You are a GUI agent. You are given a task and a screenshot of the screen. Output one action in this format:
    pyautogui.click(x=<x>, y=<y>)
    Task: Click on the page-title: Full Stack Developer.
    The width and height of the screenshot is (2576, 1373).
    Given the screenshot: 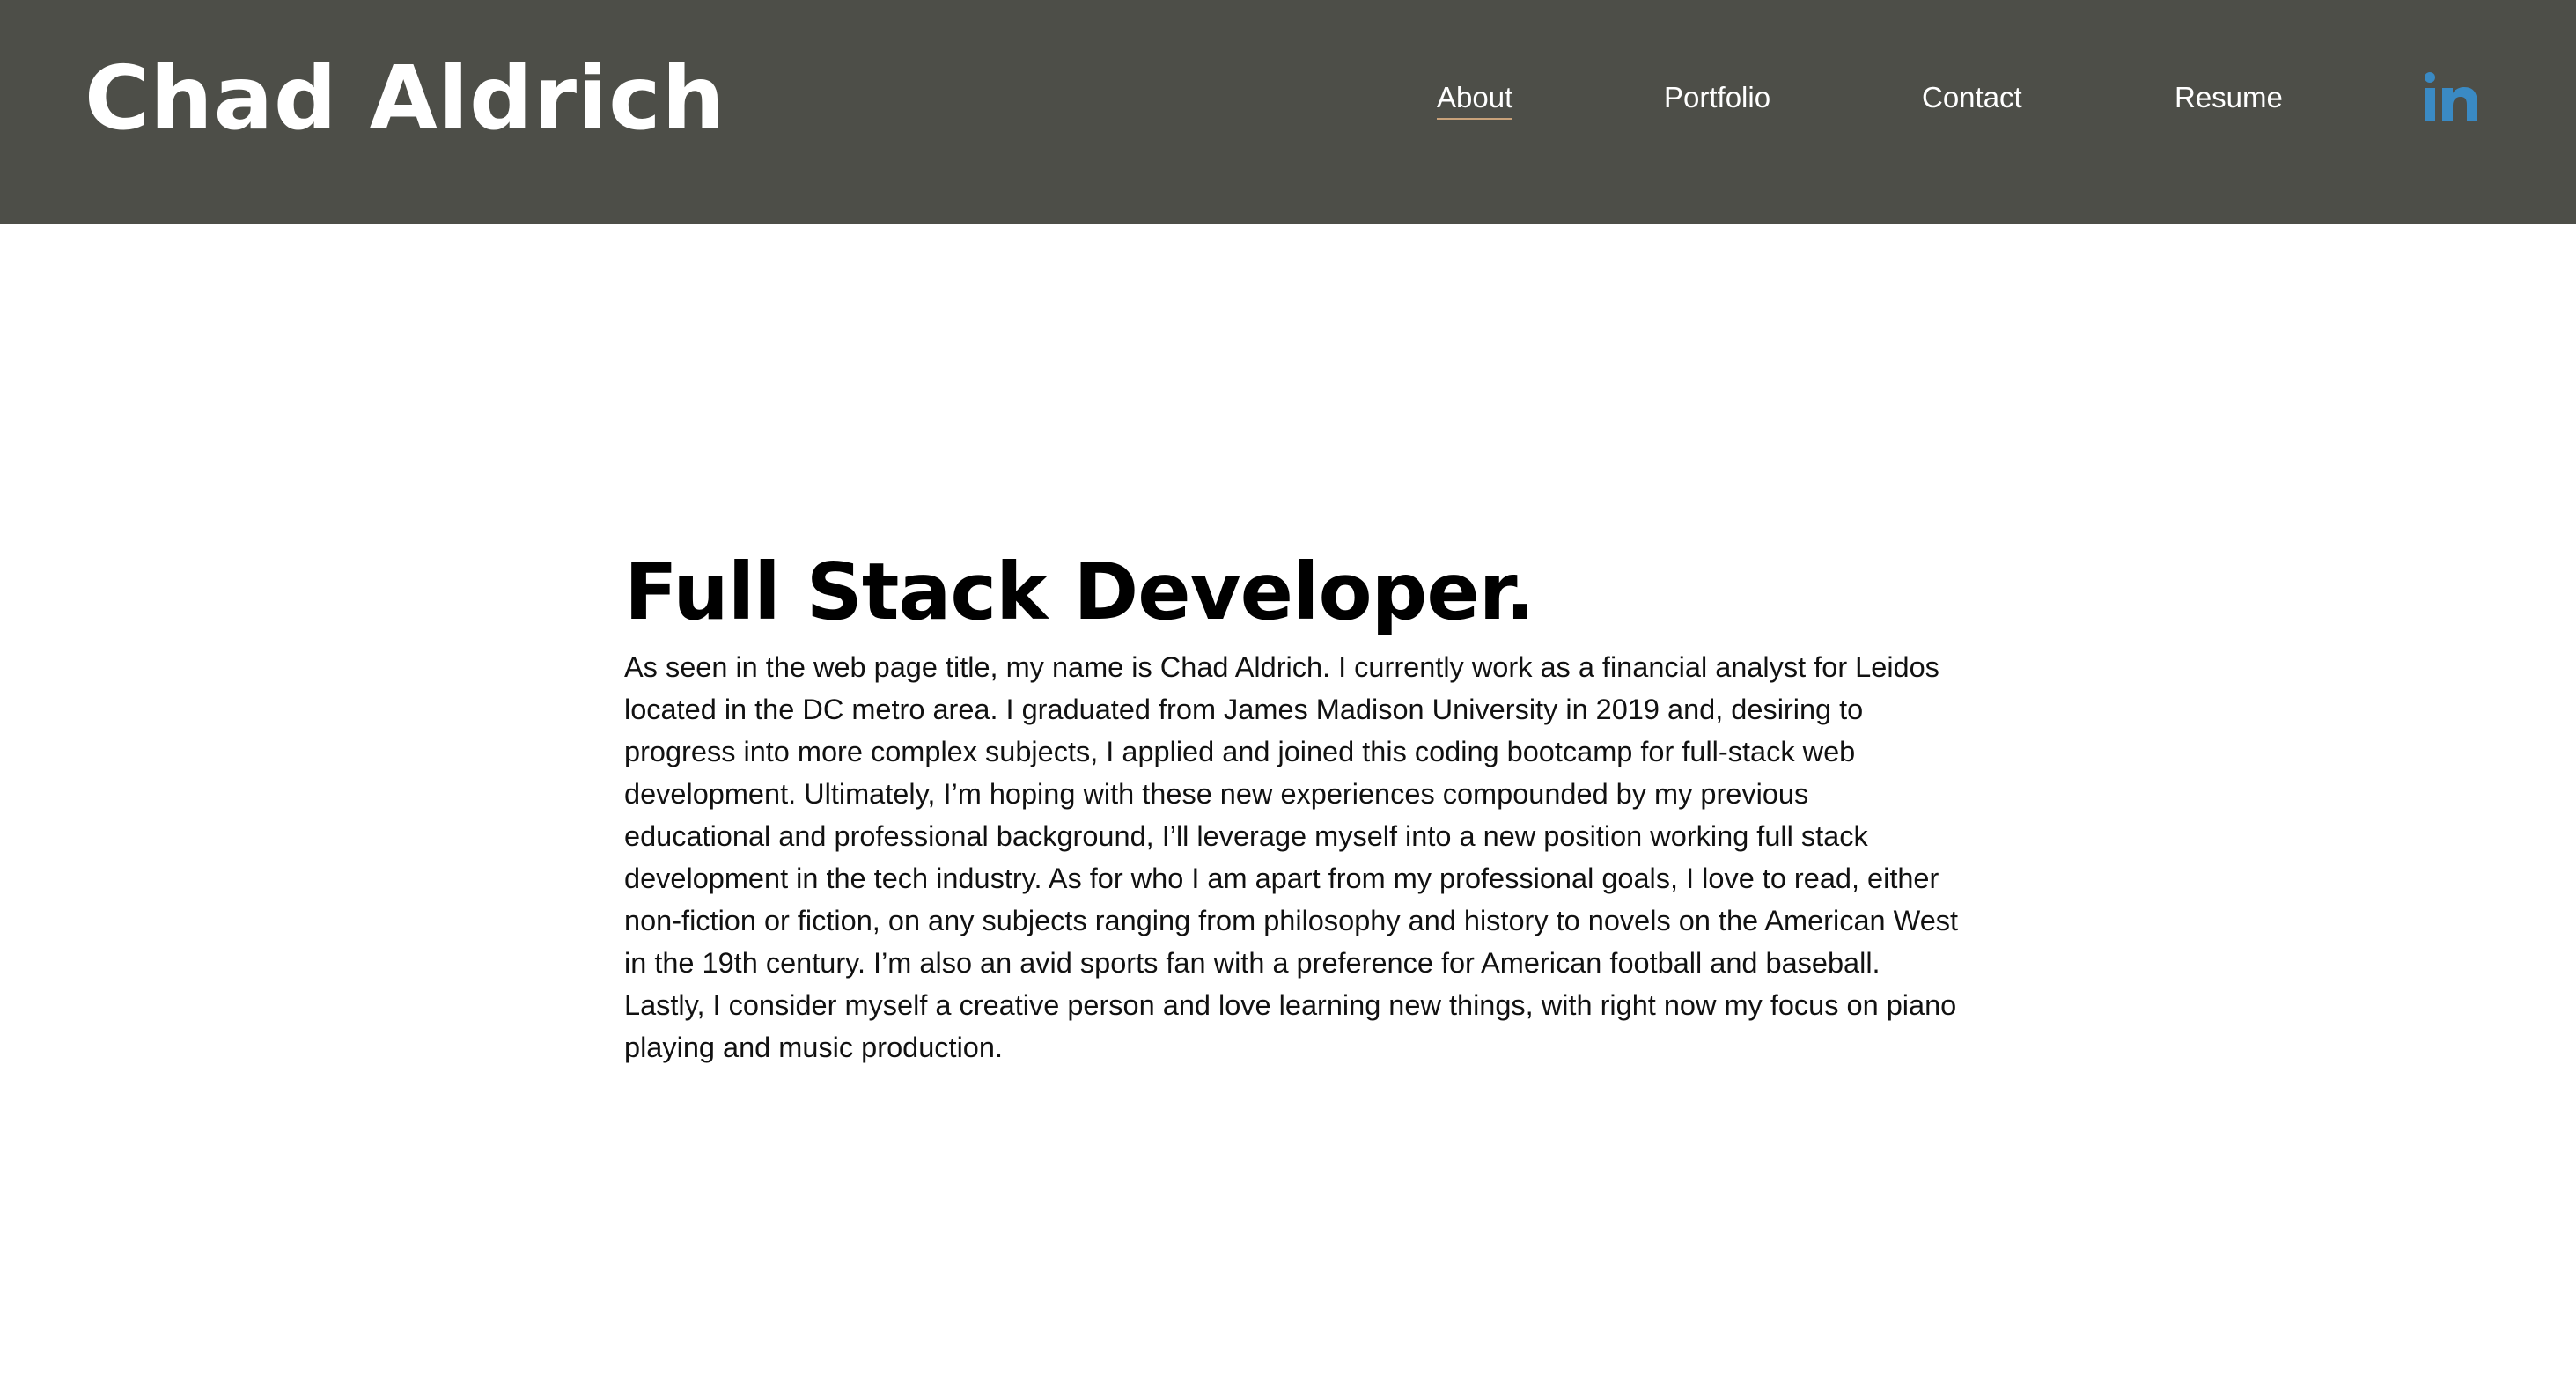 What is the action you would take?
    pyautogui.click(x=1080, y=591)
    